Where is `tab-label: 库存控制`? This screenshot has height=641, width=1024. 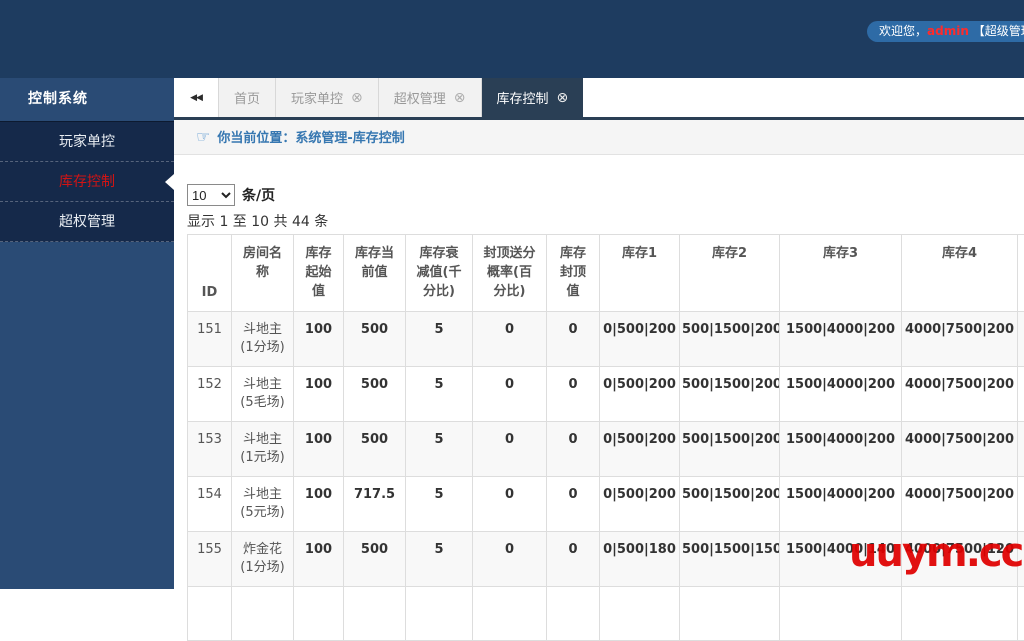 tab-label: 库存控制 is located at coordinates (523, 97).